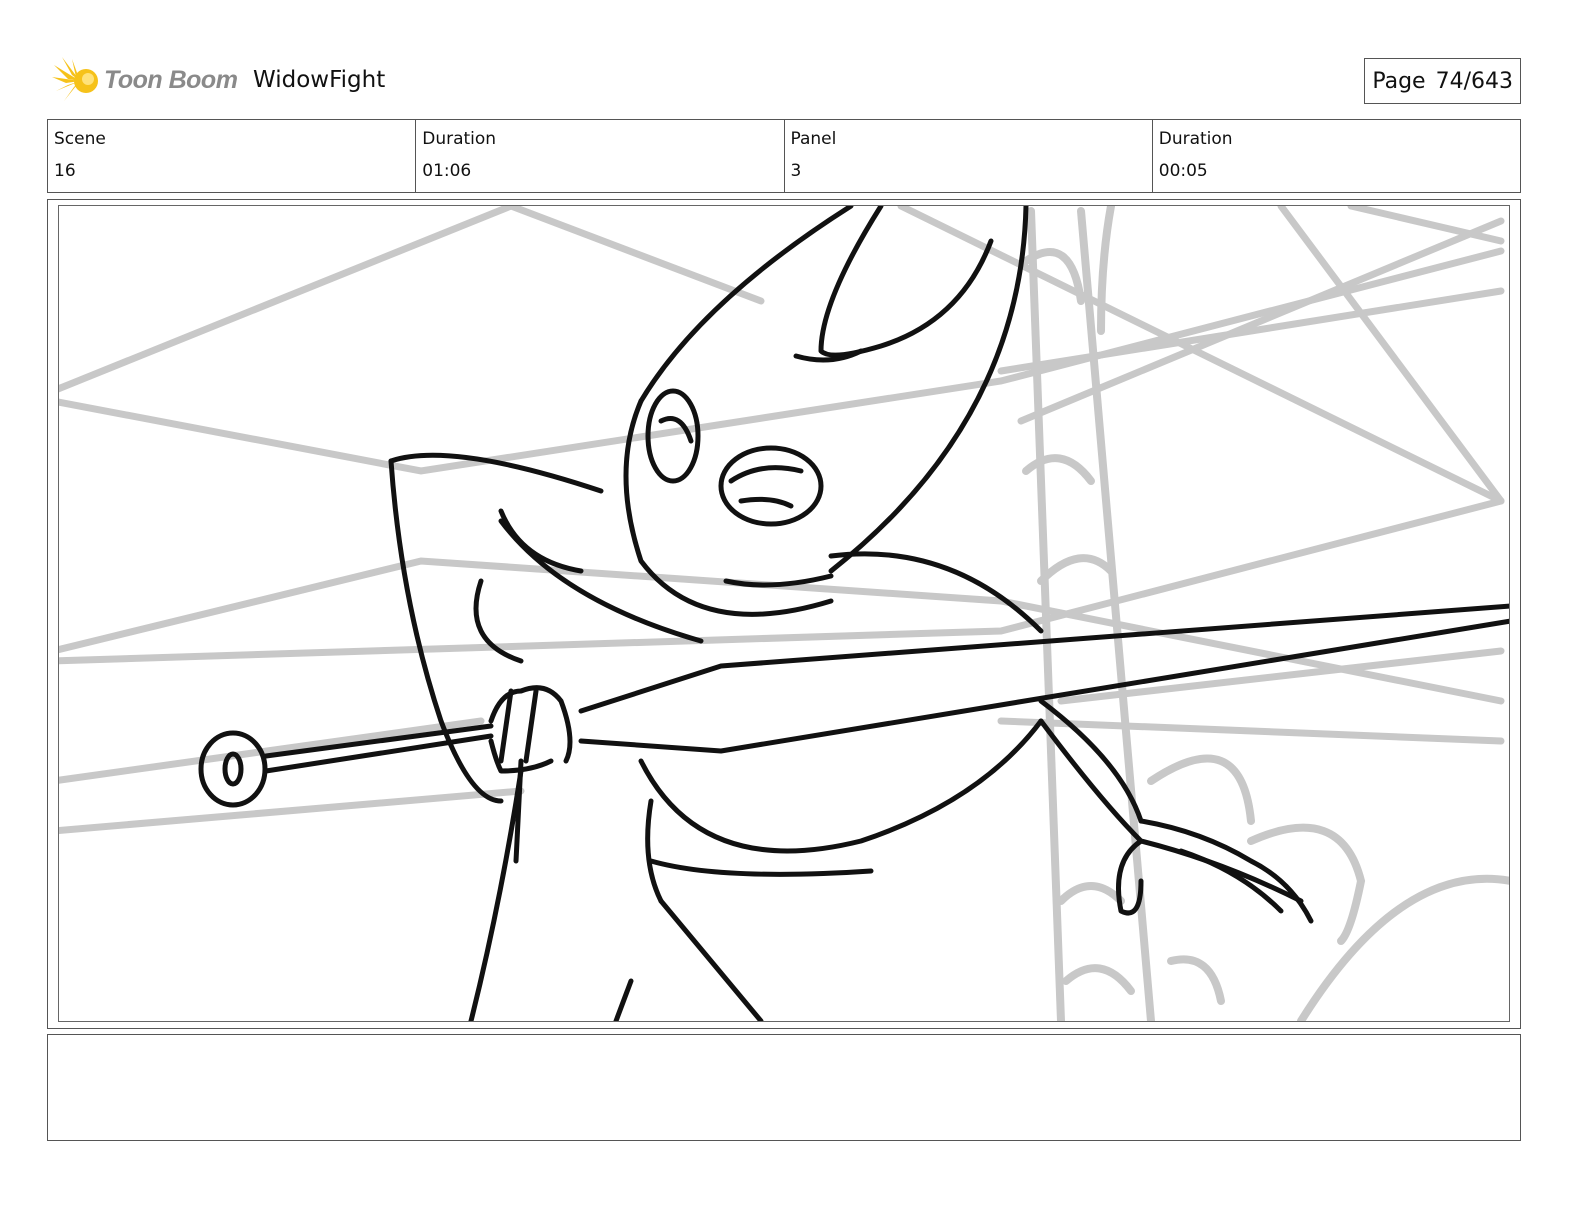 The image size is (1584, 1224). What do you see at coordinates (1183, 171) in the screenshot?
I see `panel-duration-value: 00:05` at bounding box center [1183, 171].